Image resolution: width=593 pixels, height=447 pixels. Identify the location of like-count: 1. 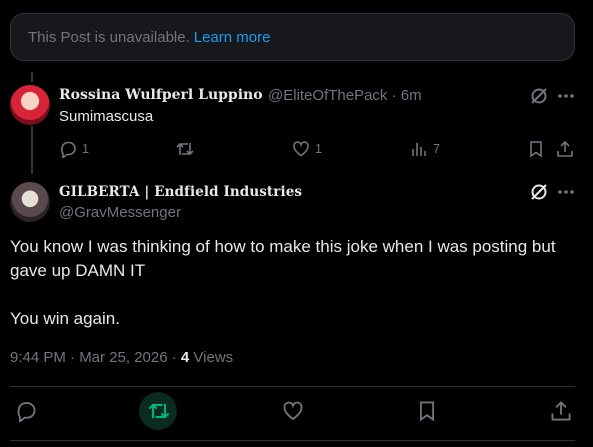
(318, 149).